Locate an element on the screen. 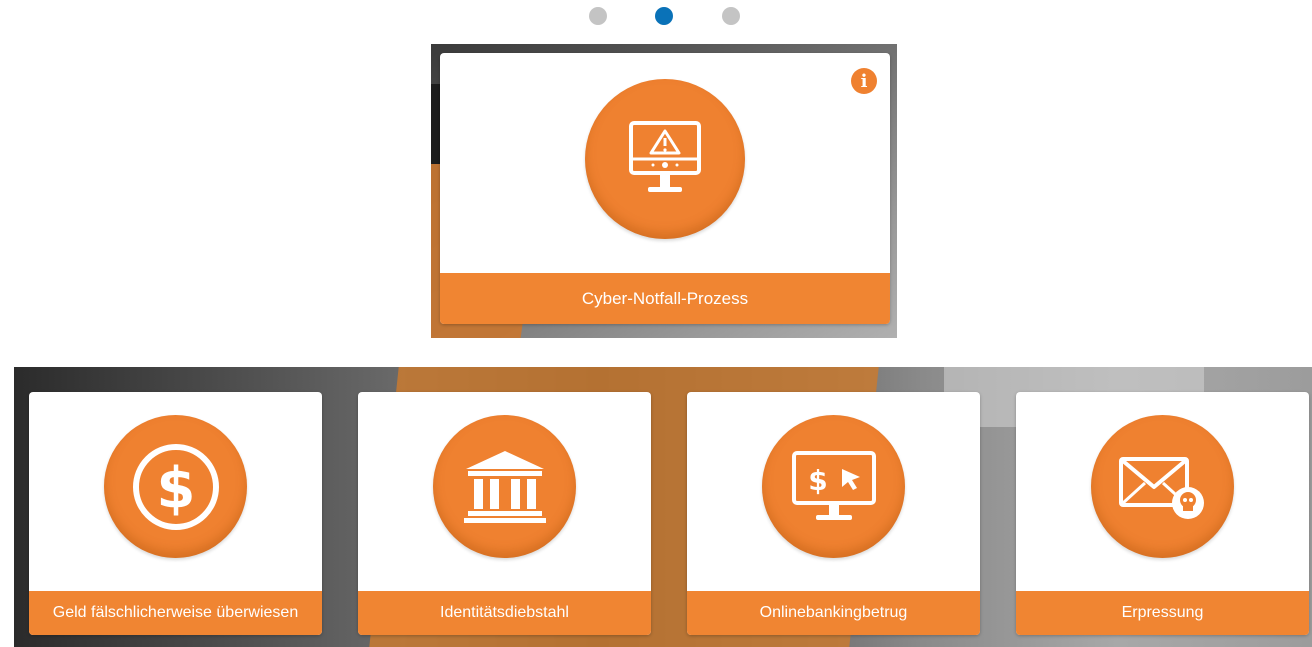 This screenshot has height=647, width=1312. tile-title: Erpressung is located at coordinates (1162, 613).